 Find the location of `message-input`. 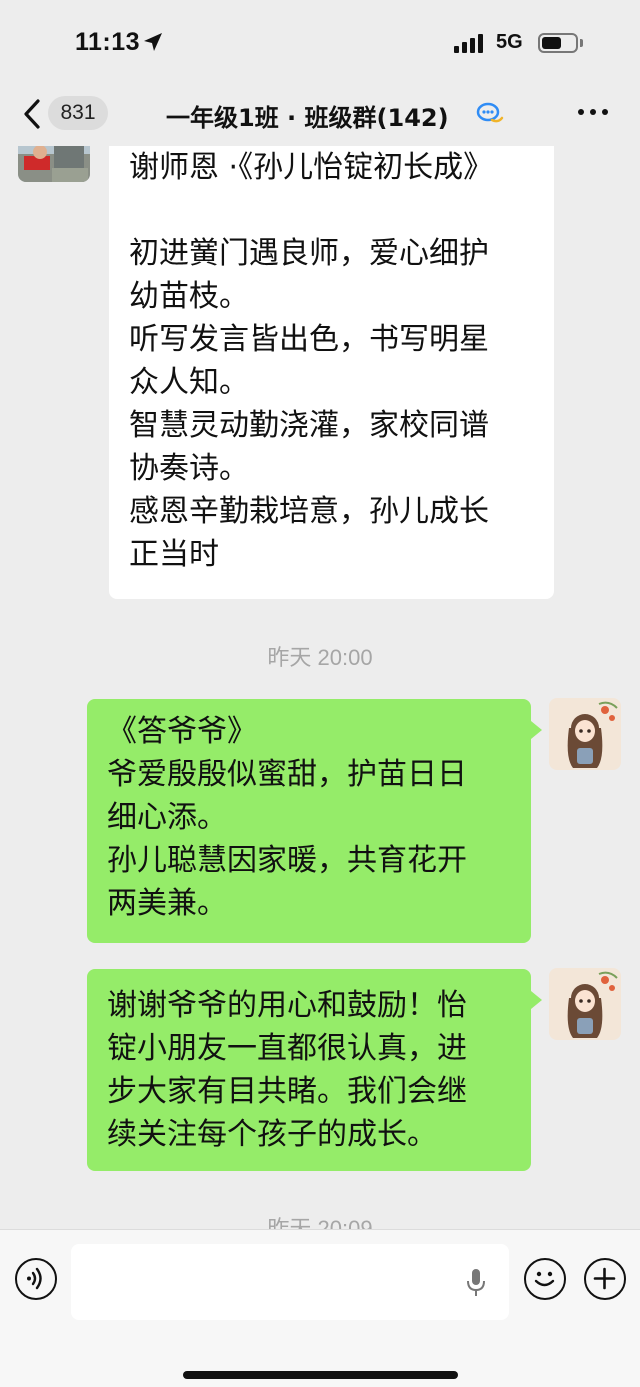

message-input is located at coordinates (290, 1282).